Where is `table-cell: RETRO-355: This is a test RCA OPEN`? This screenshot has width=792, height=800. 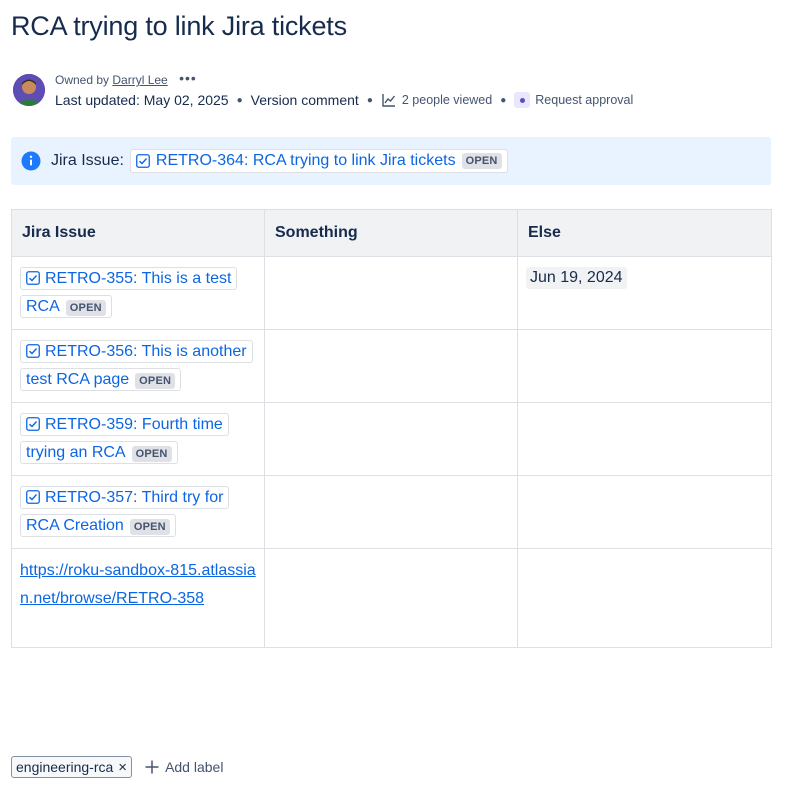 table-cell: RETRO-355: This is a test RCA OPEN is located at coordinates (138, 293).